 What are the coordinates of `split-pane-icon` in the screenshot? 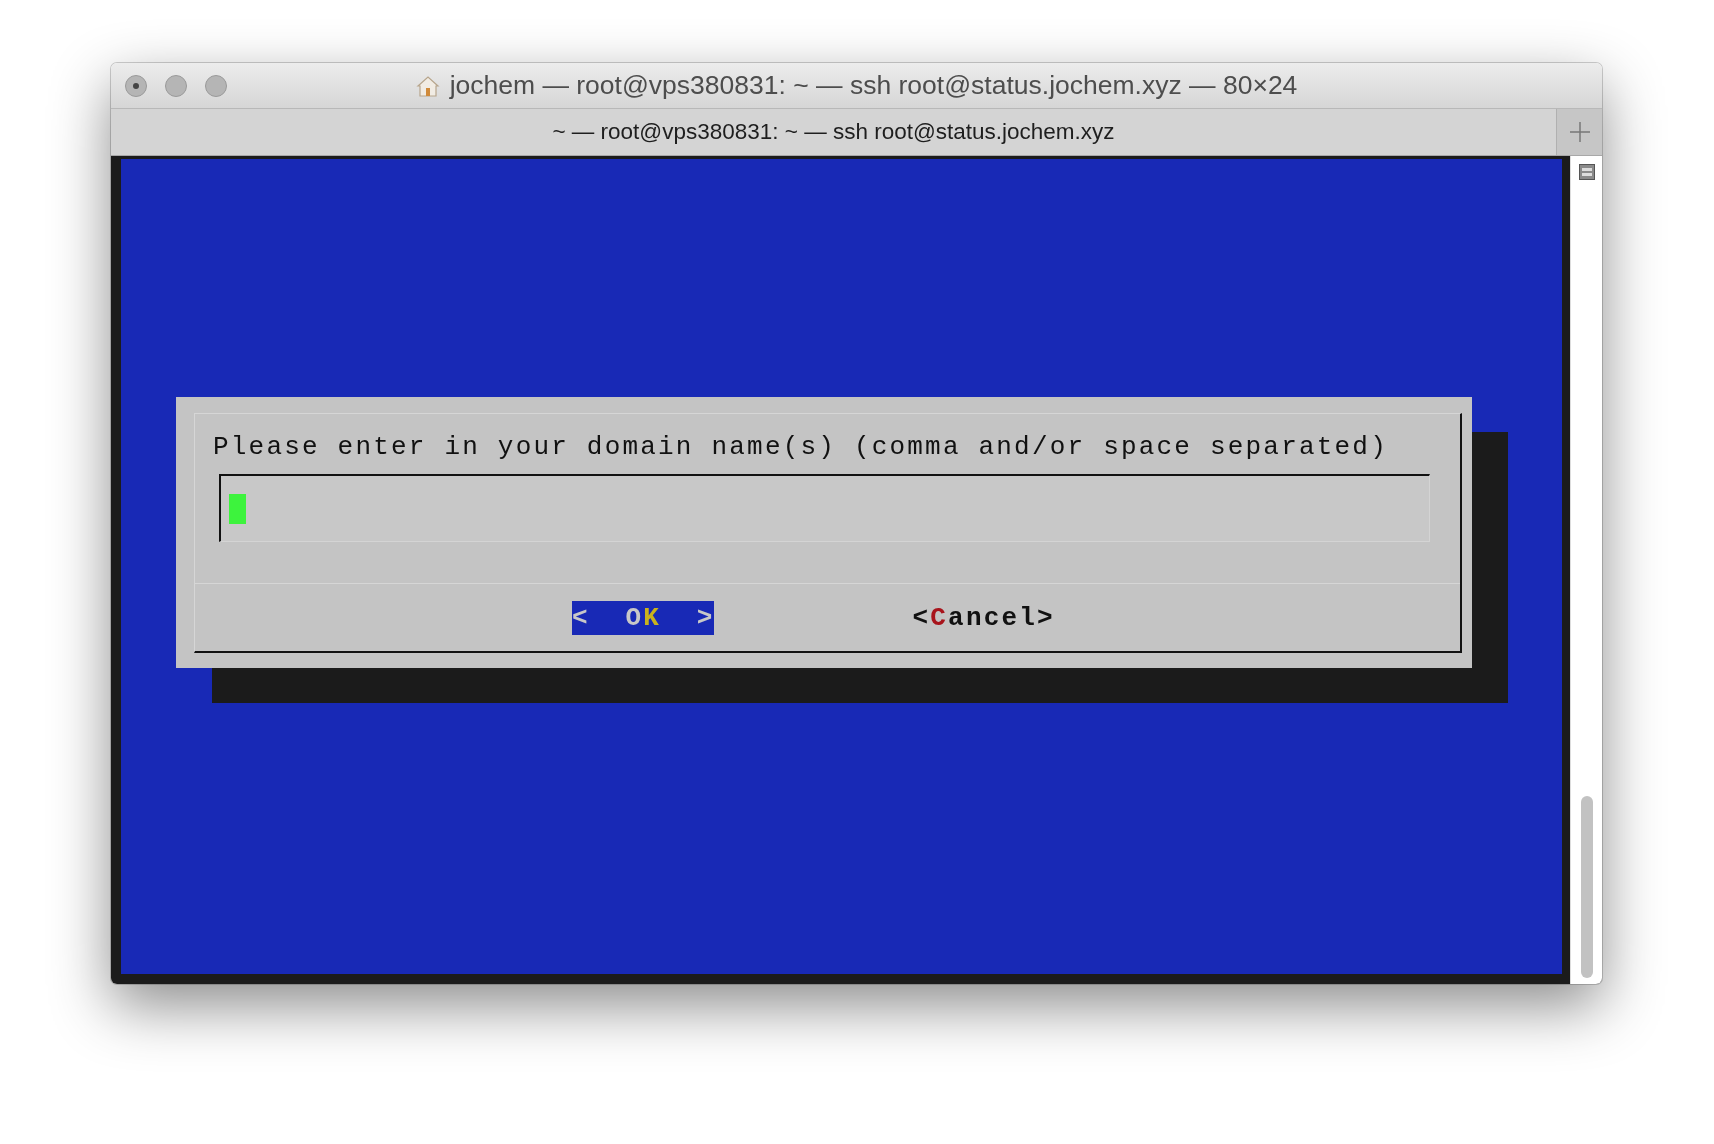 It's located at (1586, 172).